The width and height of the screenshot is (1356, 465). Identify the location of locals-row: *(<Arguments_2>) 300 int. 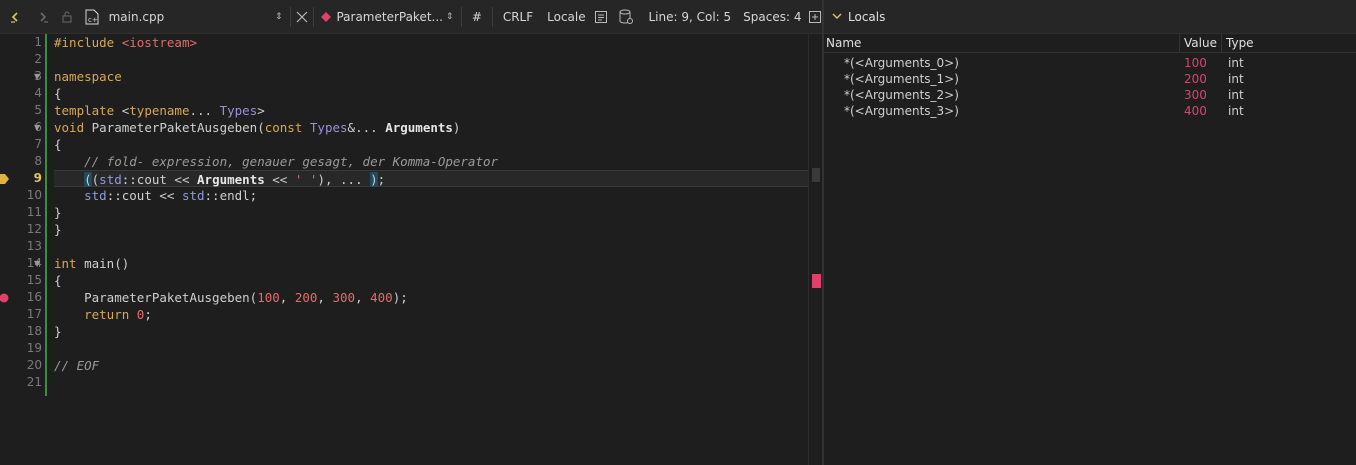
(1090, 95).